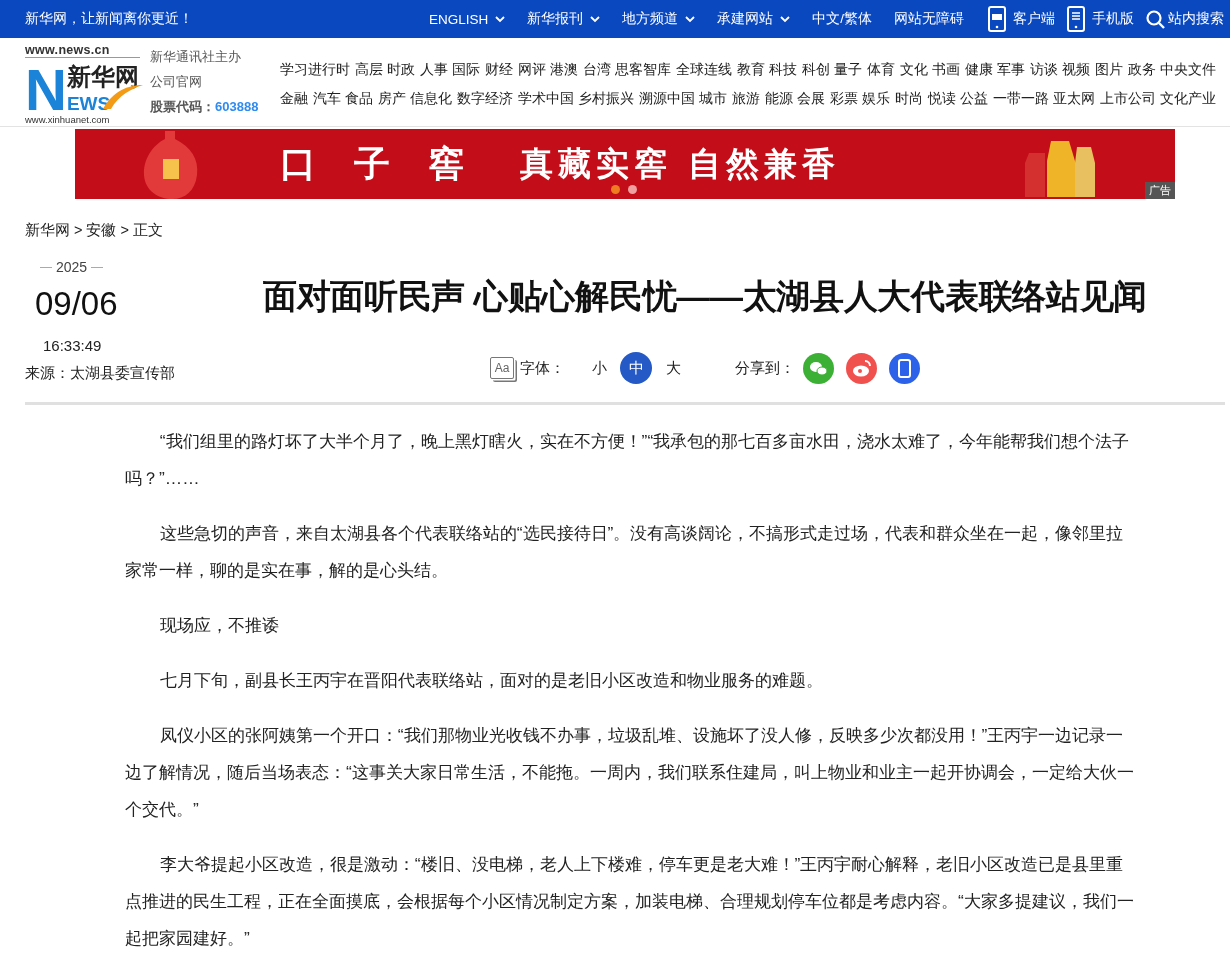 The height and width of the screenshot is (968, 1230). What do you see at coordinates (929, 19) in the screenshot?
I see `nav-link: 网站无障碍` at bounding box center [929, 19].